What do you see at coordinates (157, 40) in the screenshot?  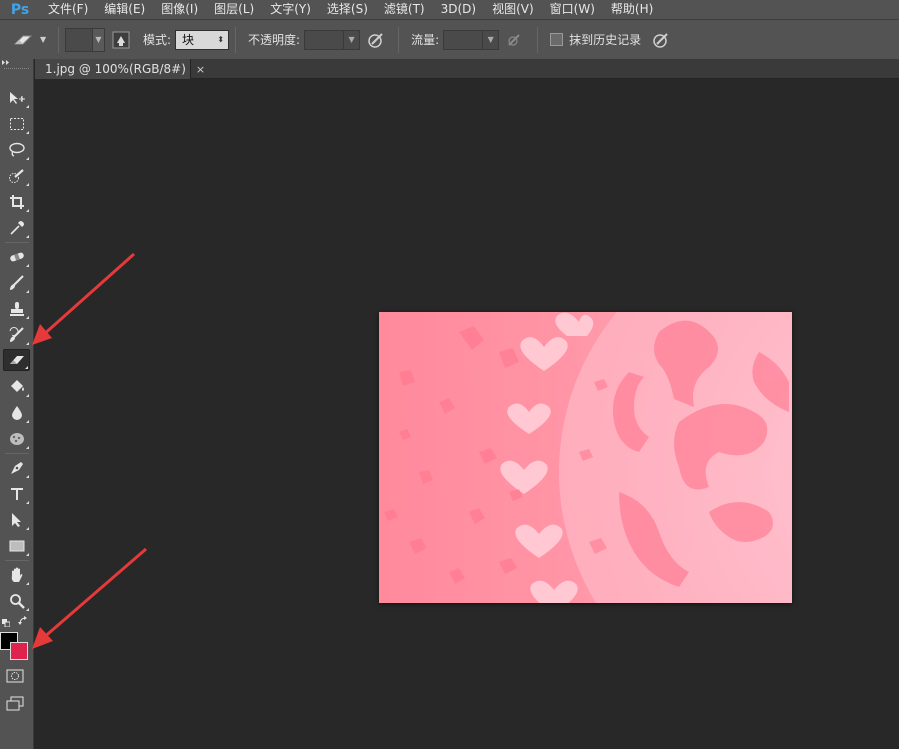 I see `mode-label: 模式:` at bounding box center [157, 40].